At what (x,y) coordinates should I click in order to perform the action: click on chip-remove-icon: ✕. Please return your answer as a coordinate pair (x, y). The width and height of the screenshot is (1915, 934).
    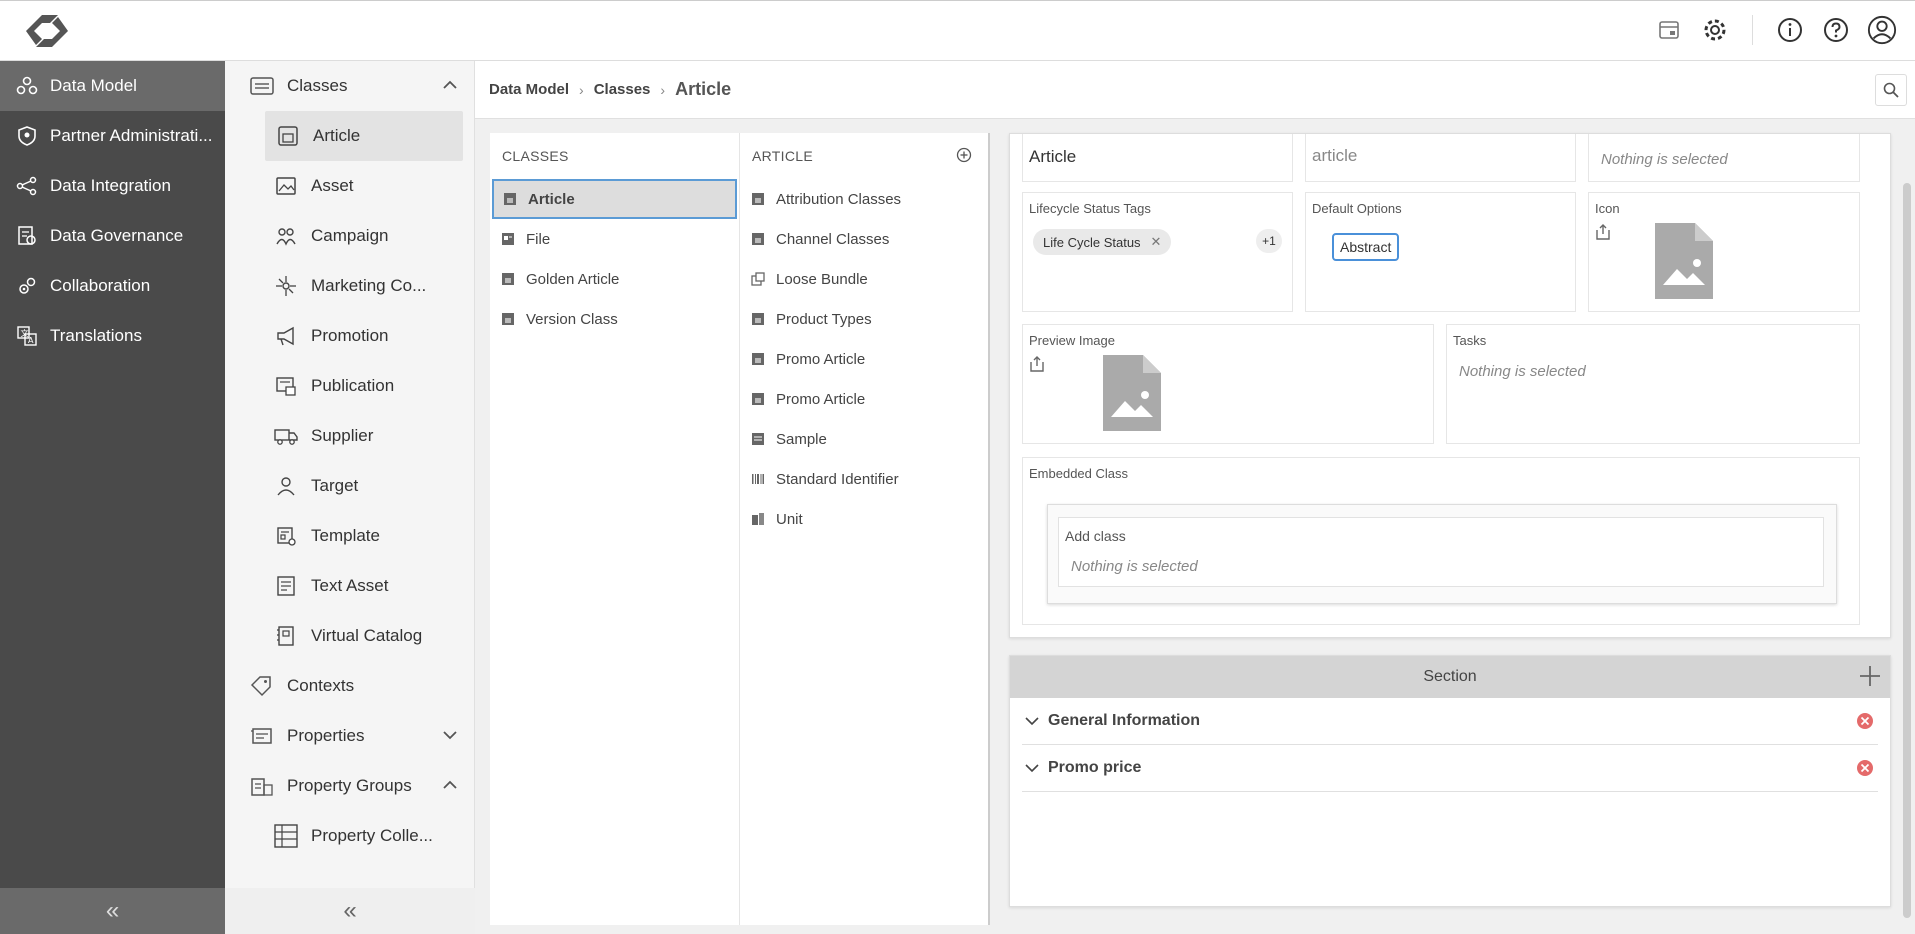
    Looking at the image, I should click on (1156, 242).